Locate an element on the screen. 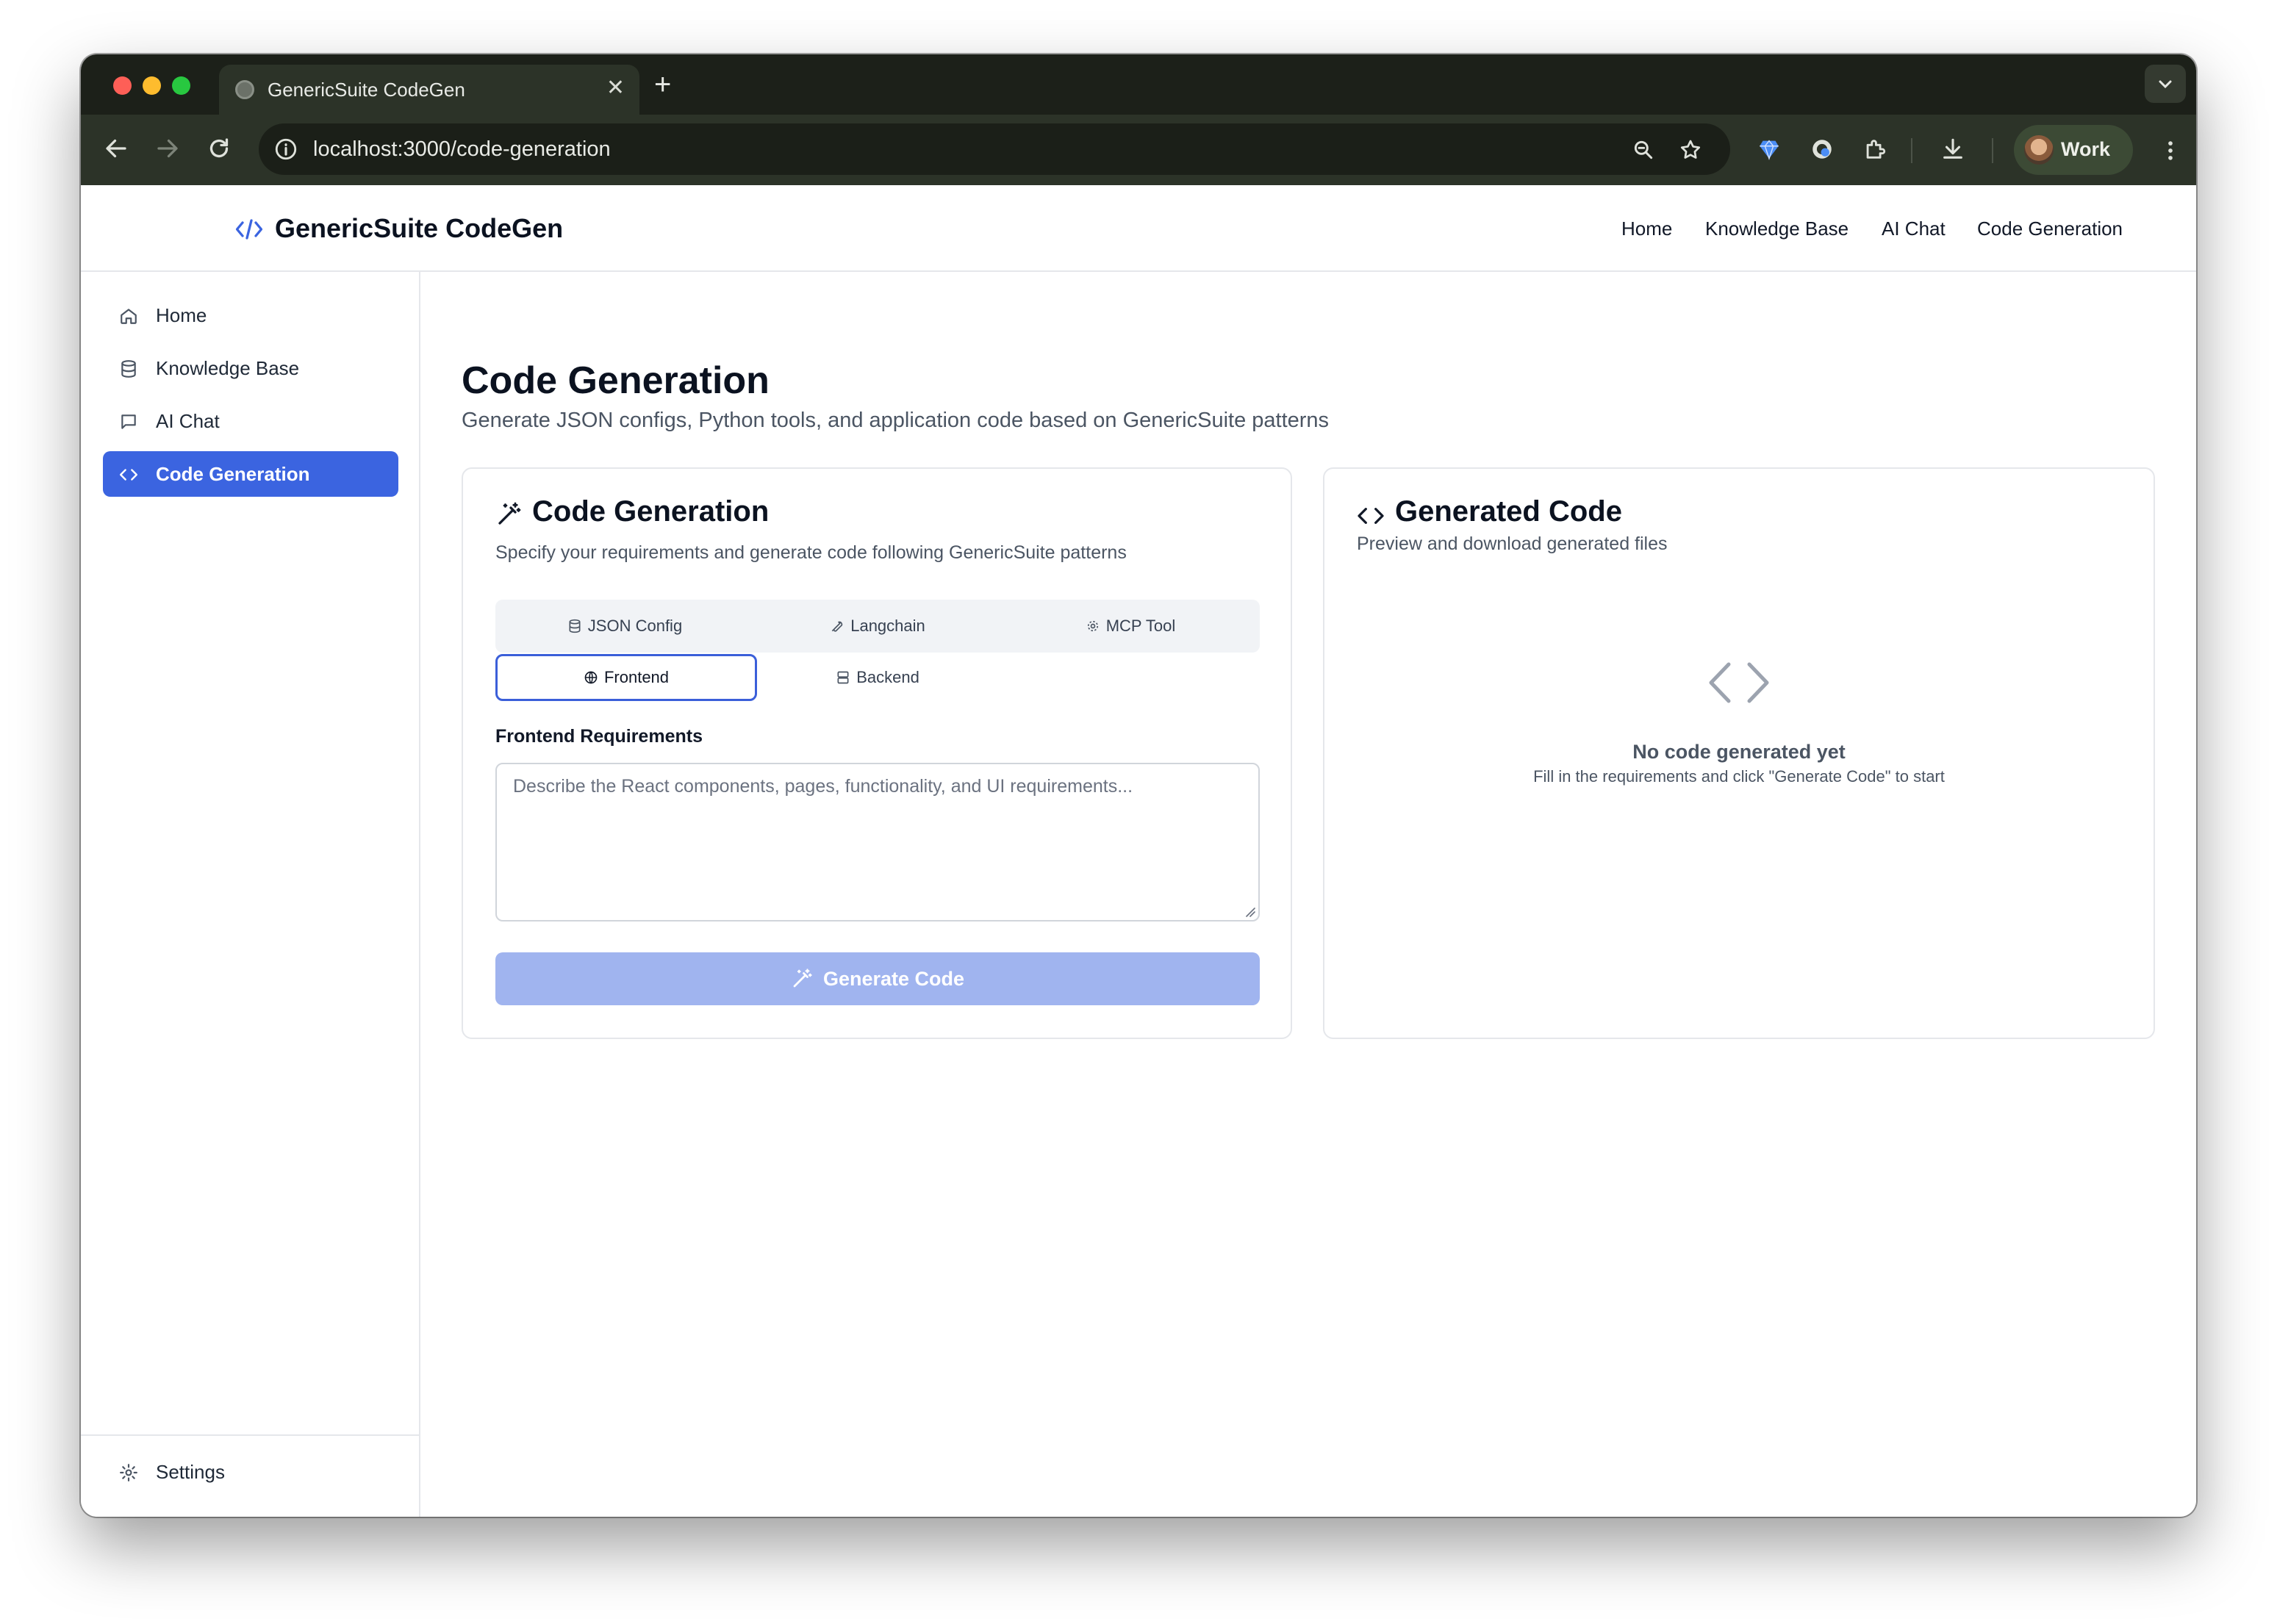 This screenshot has width=2277, height=1624. minimize-window-button is located at coordinates (152, 85).